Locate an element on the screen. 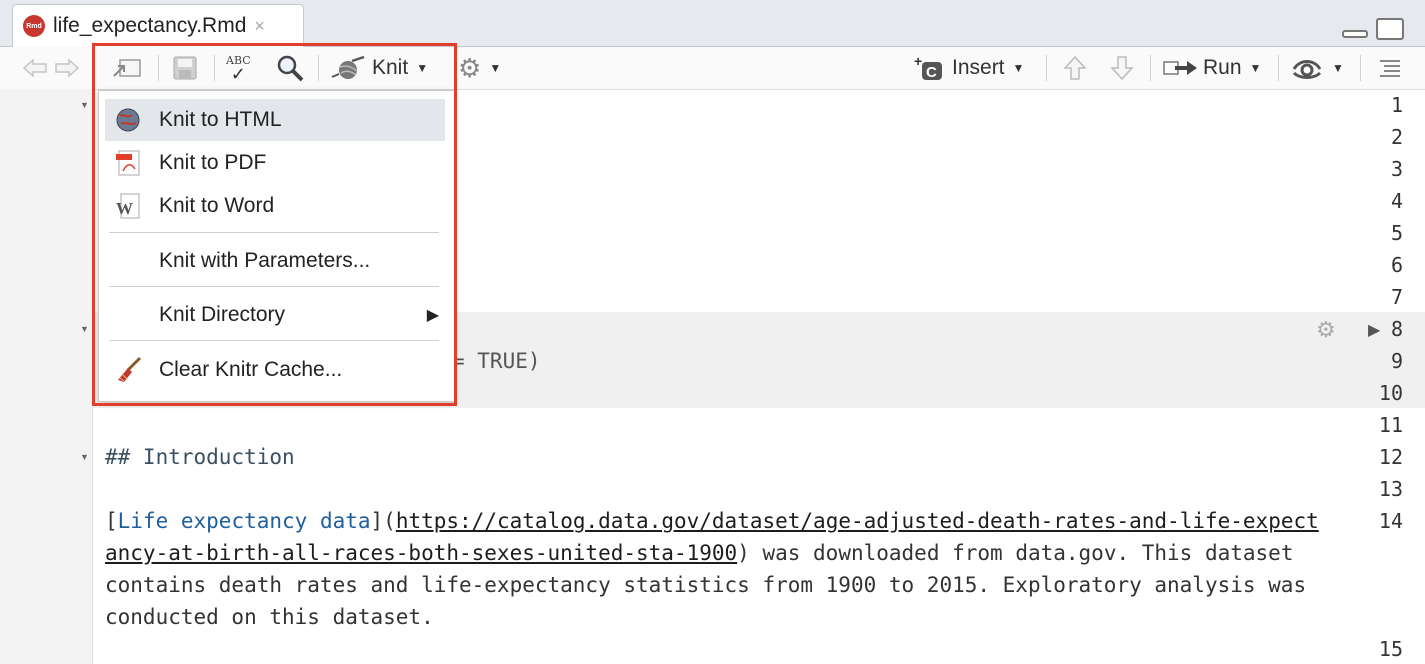  tab-title: life_expectancy.Rmd is located at coordinates (150, 25).